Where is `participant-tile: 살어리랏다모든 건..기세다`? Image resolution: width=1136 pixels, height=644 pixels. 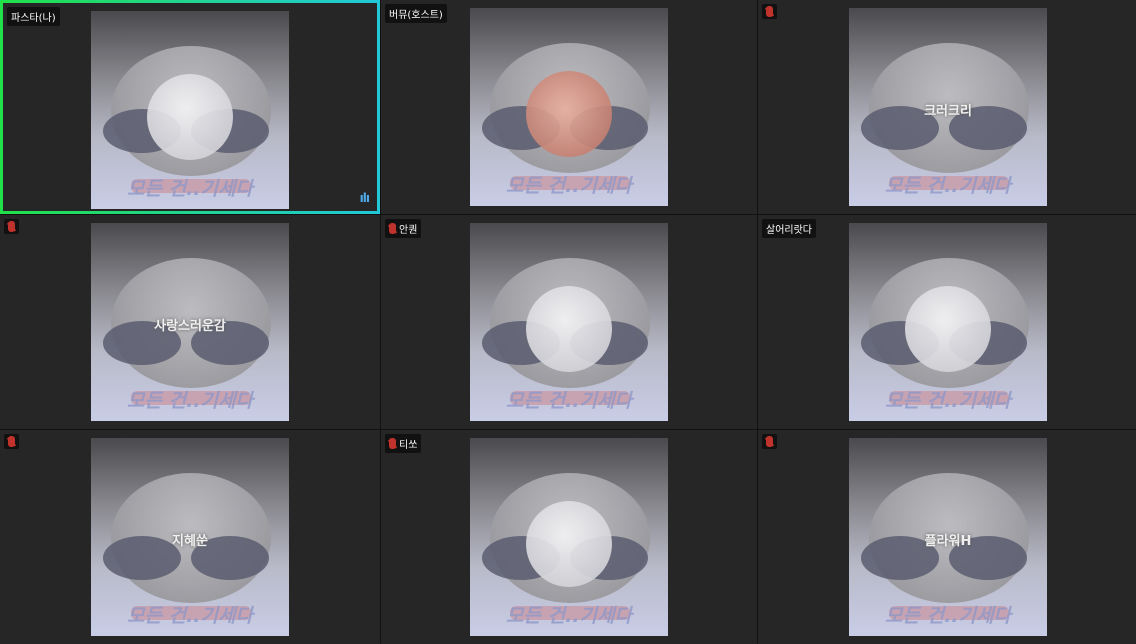
participant-tile: 살어리랏다모든 건..기세다 is located at coordinates (947, 322).